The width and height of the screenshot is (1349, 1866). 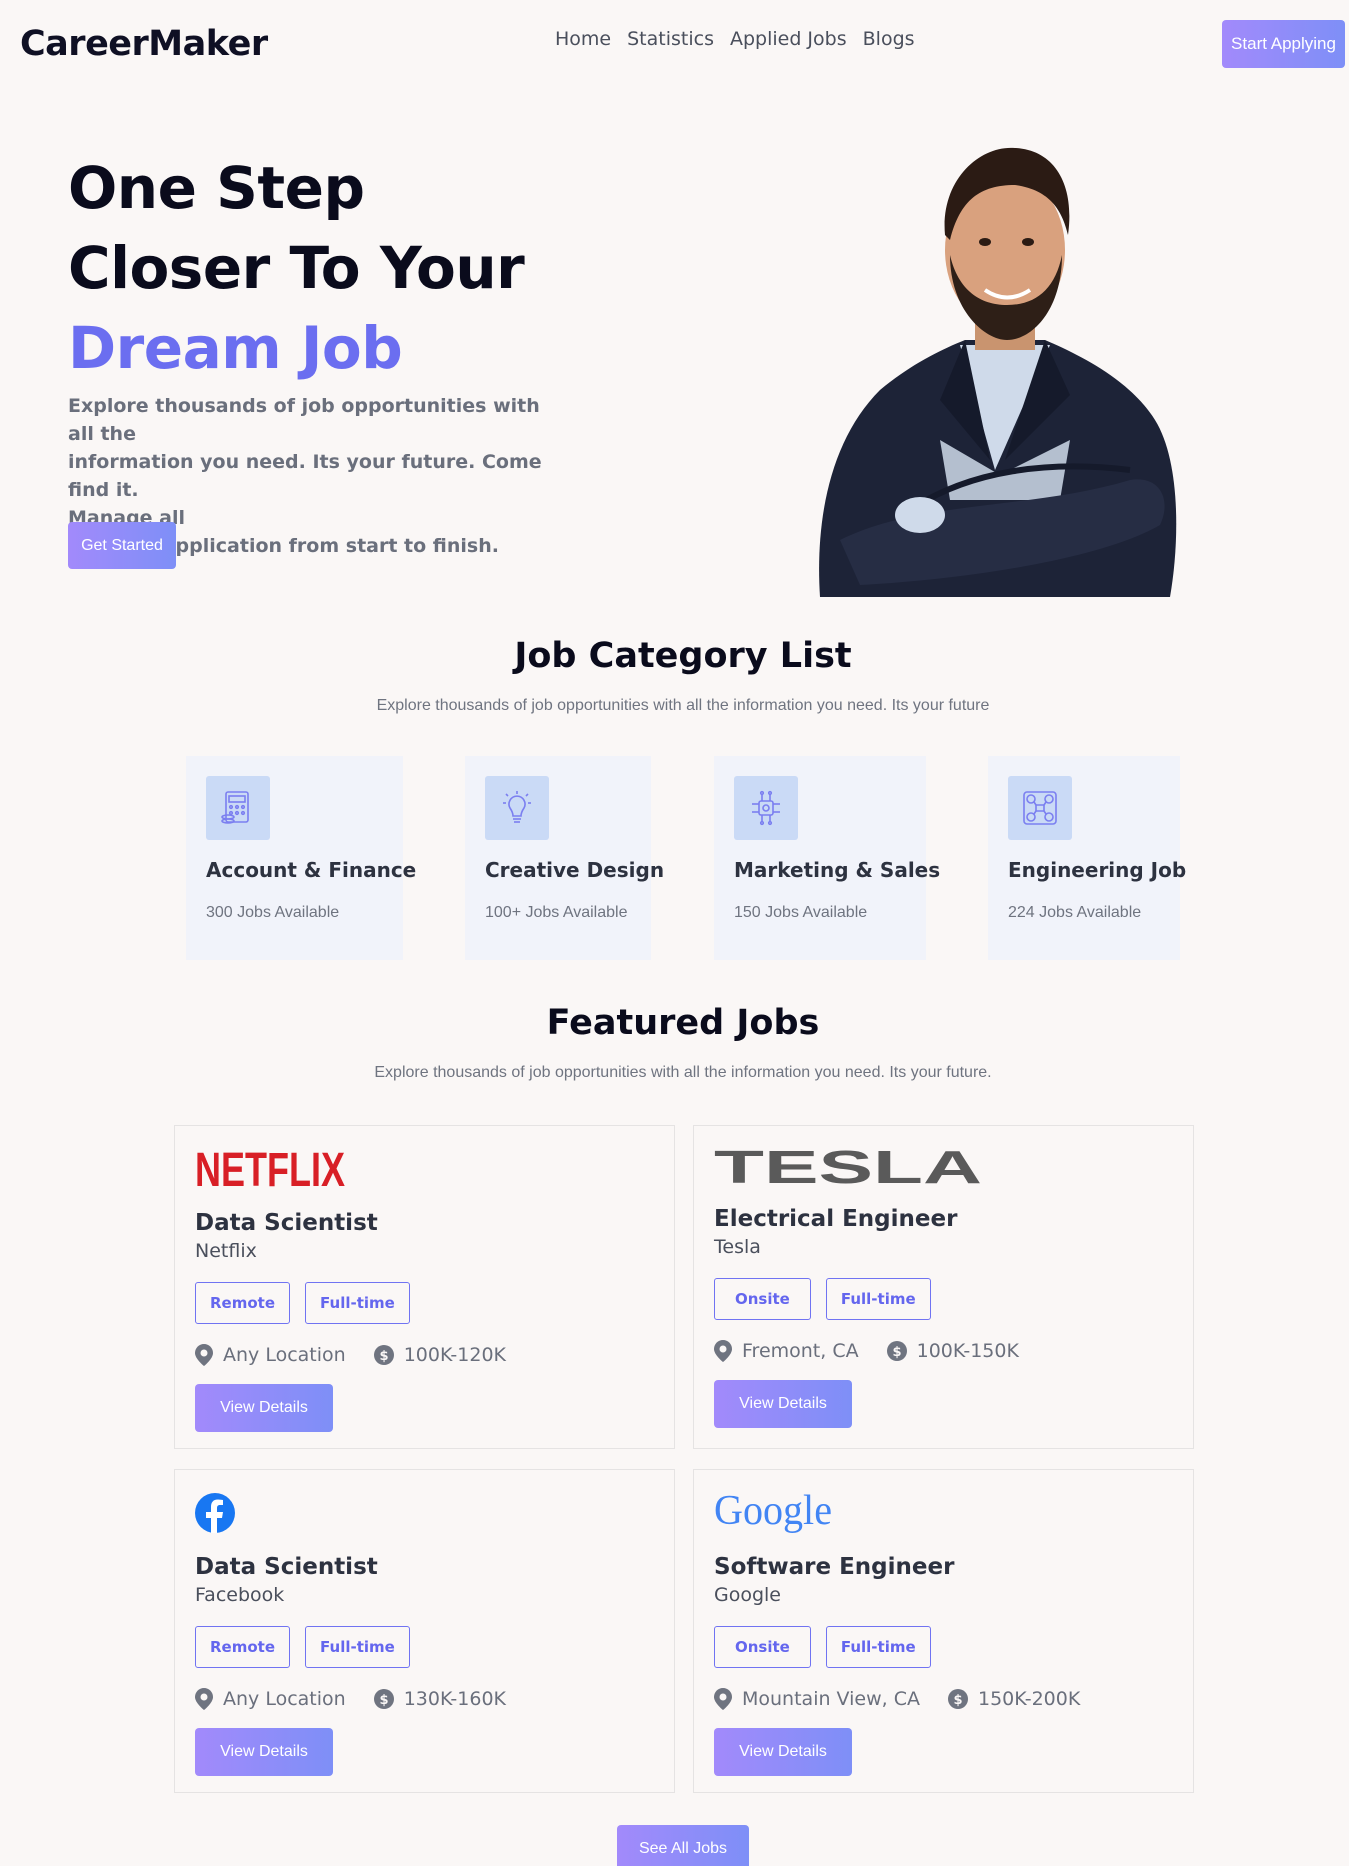 I want to click on job-title: Electrical Engineer, so click(x=836, y=1219).